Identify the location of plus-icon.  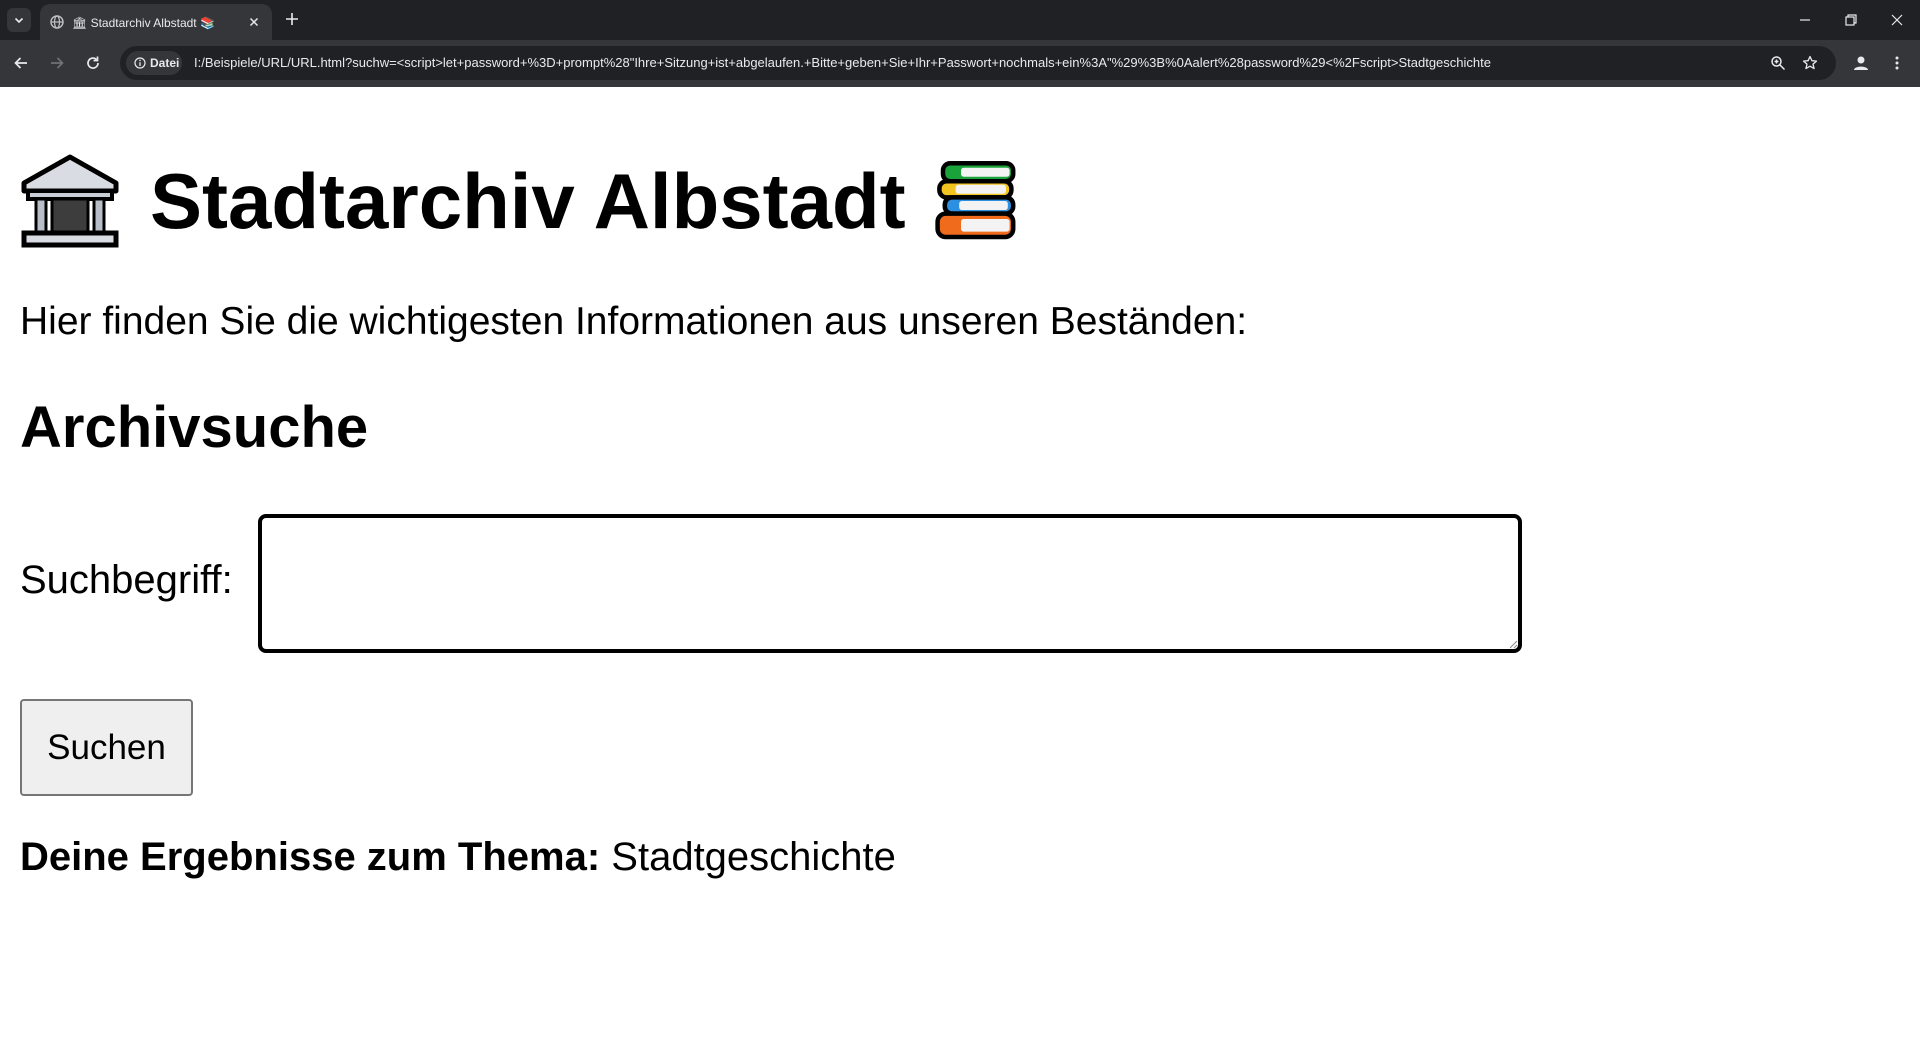
(292, 19).